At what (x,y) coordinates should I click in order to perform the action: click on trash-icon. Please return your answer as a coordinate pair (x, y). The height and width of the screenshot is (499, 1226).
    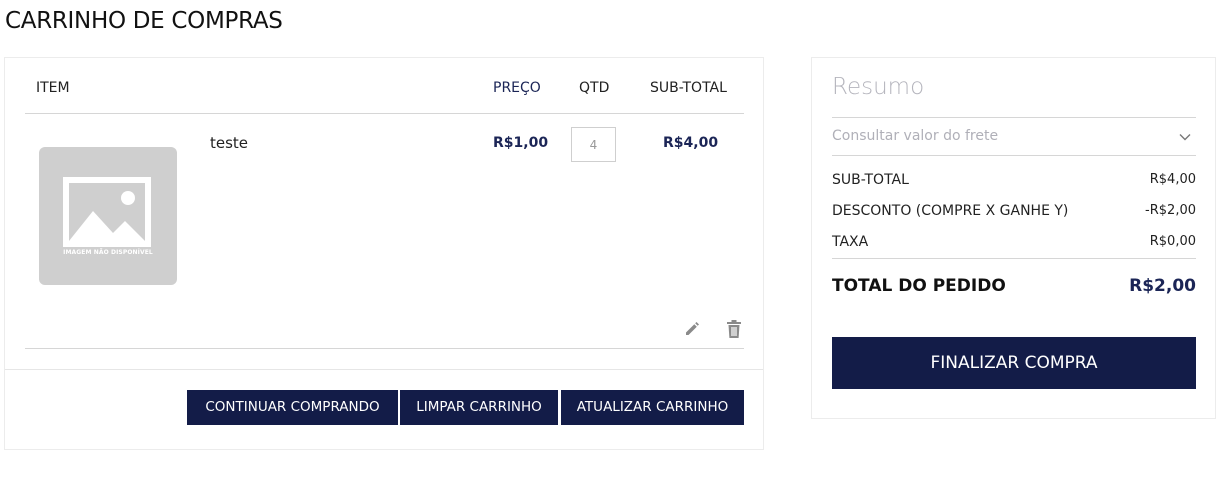
    Looking at the image, I should click on (735, 329).